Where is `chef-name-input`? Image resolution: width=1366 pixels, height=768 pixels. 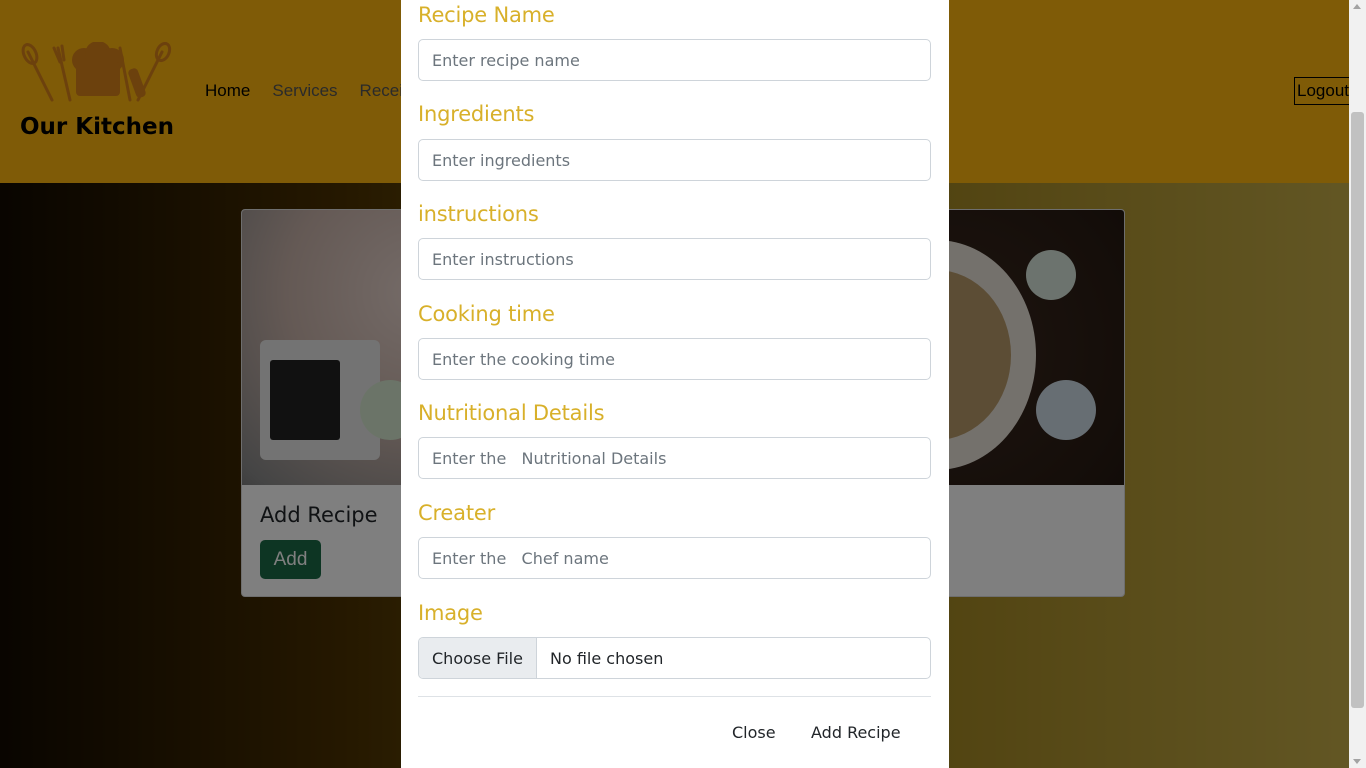 chef-name-input is located at coordinates (674, 558).